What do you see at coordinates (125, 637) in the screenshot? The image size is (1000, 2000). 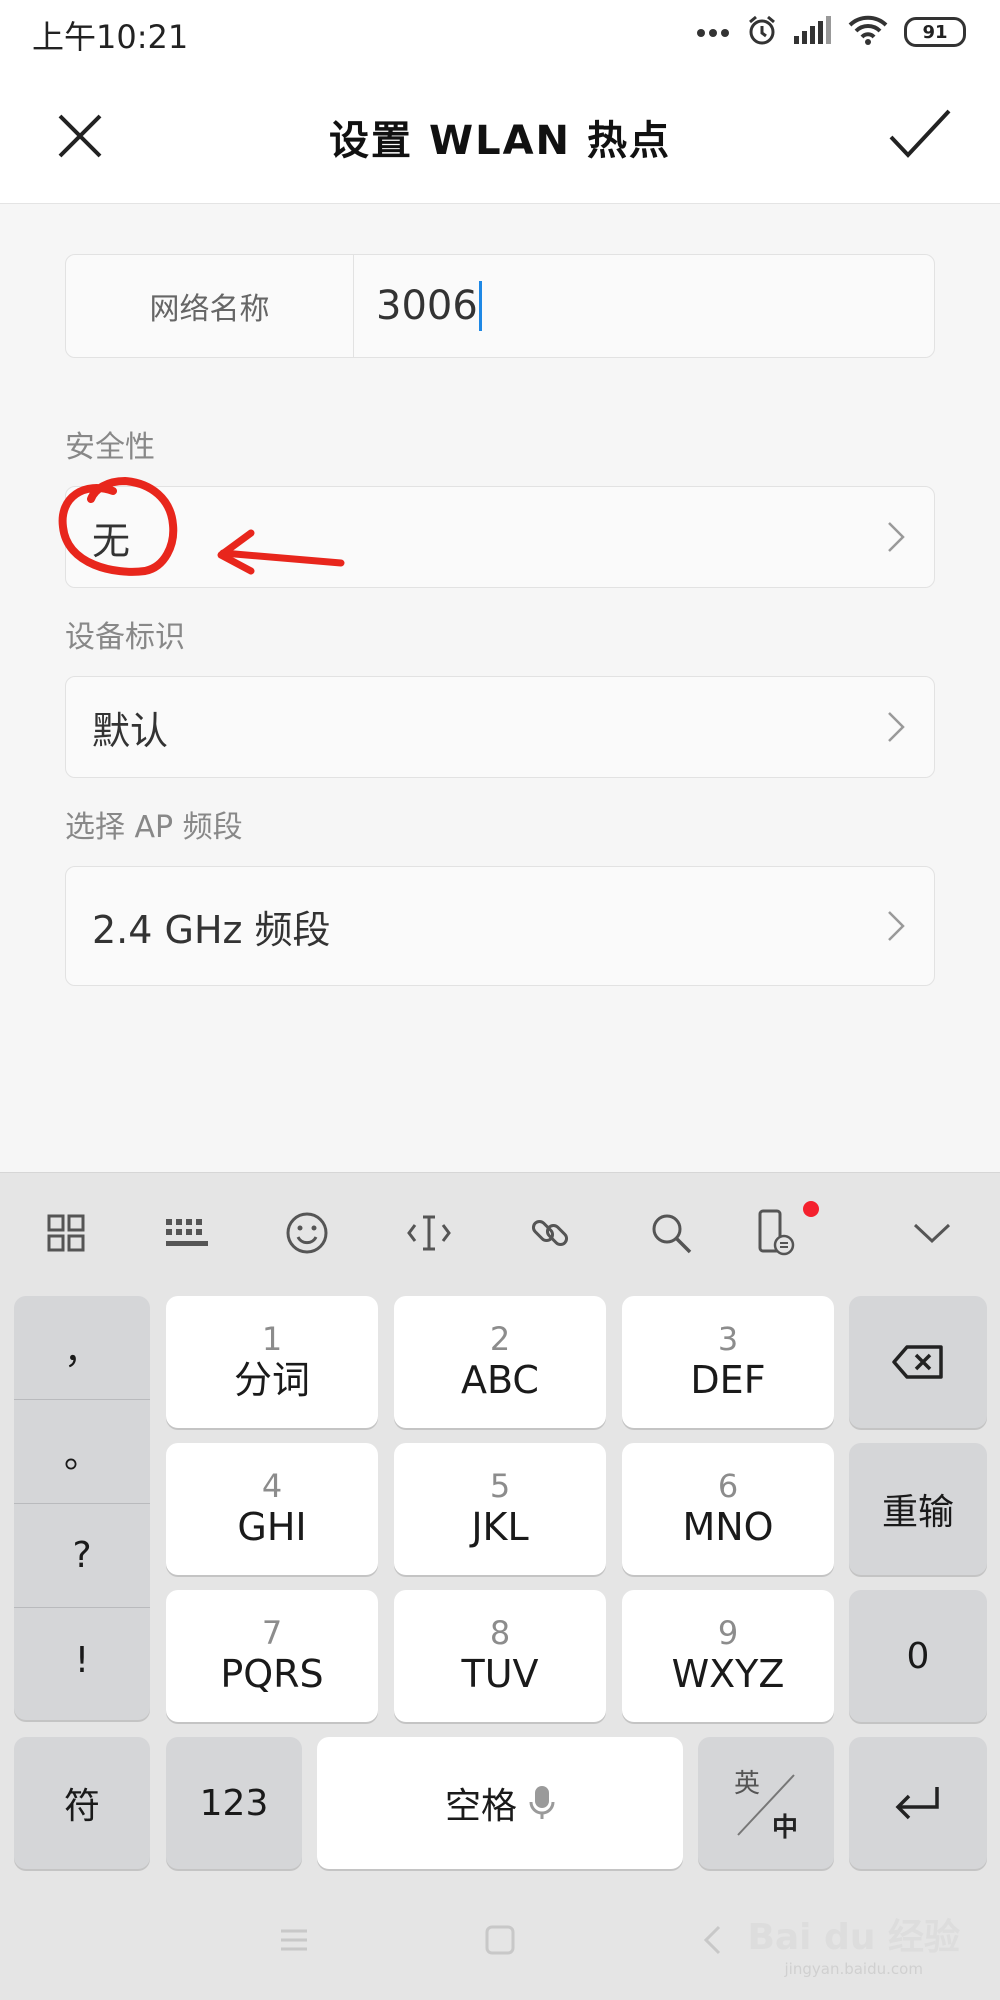 I see `device-id-label: 设备标识` at bounding box center [125, 637].